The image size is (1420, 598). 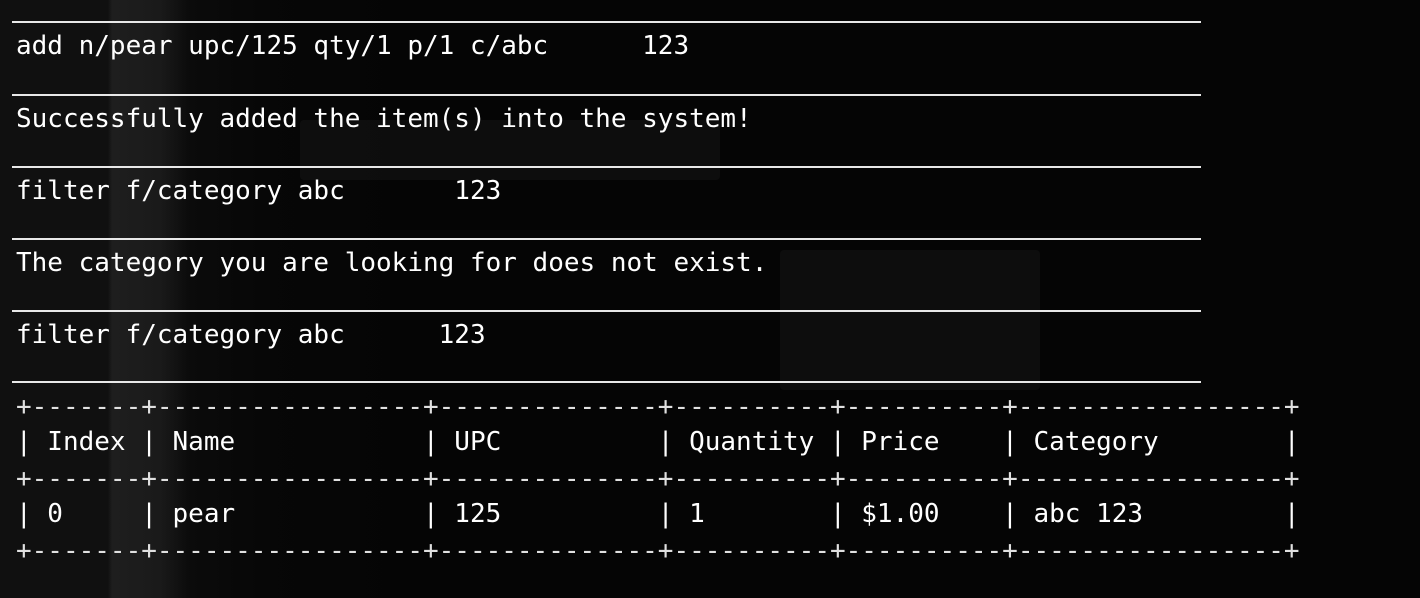 What do you see at coordinates (658, 514) in the screenshot?
I see `table-row: | 0 | pear | 125 | 1 | $1.00 | abc 123 |` at bounding box center [658, 514].